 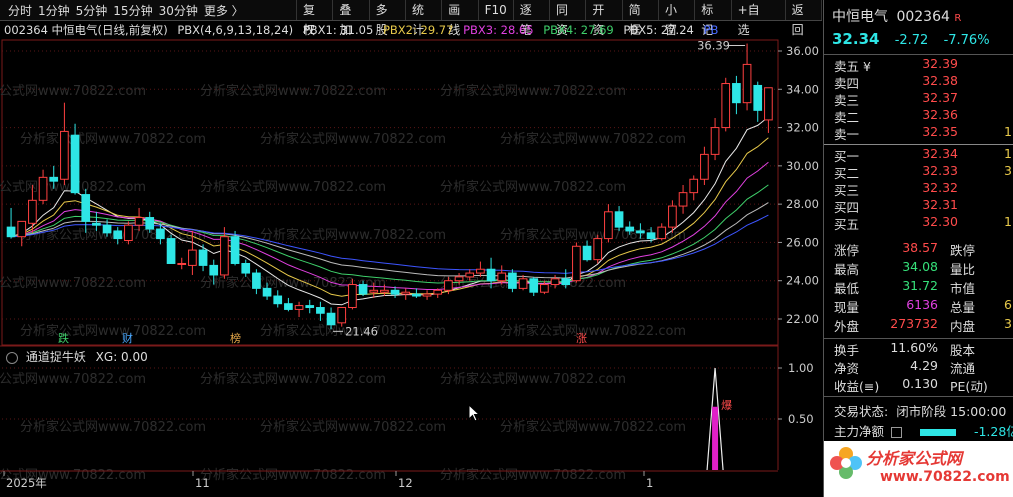 What do you see at coordinates (914, 323) in the screenshot?
I see `stat-value: 273732` at bounding box center [914, 323].